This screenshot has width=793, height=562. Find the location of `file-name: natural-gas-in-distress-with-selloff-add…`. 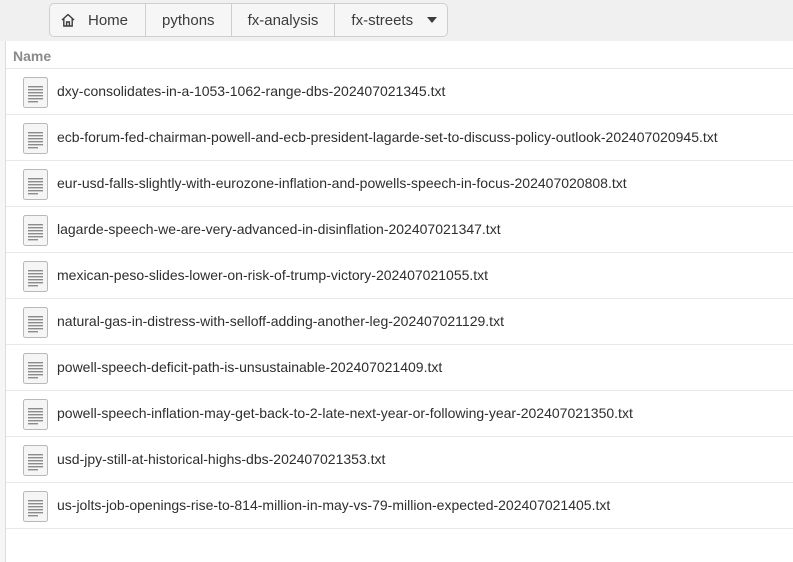

file-name: natural-gas-in-distress-with-selloff-add… is located at coordinates (280, 321).